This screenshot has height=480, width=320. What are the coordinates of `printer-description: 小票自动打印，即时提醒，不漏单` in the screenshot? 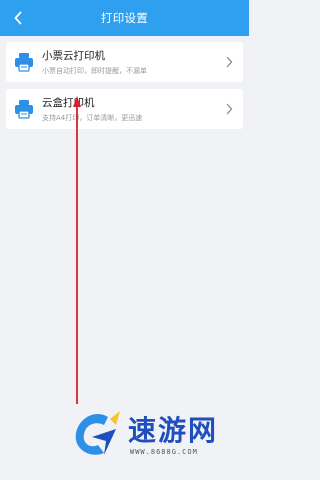 It's located at (94, 71).